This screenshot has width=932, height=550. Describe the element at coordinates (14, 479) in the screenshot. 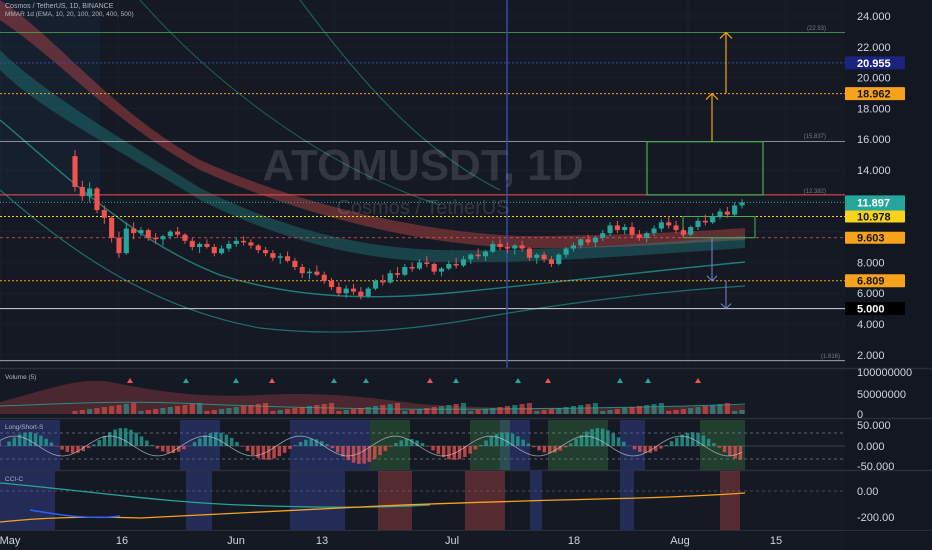

I see `cci-title: CCI-C` at that location.